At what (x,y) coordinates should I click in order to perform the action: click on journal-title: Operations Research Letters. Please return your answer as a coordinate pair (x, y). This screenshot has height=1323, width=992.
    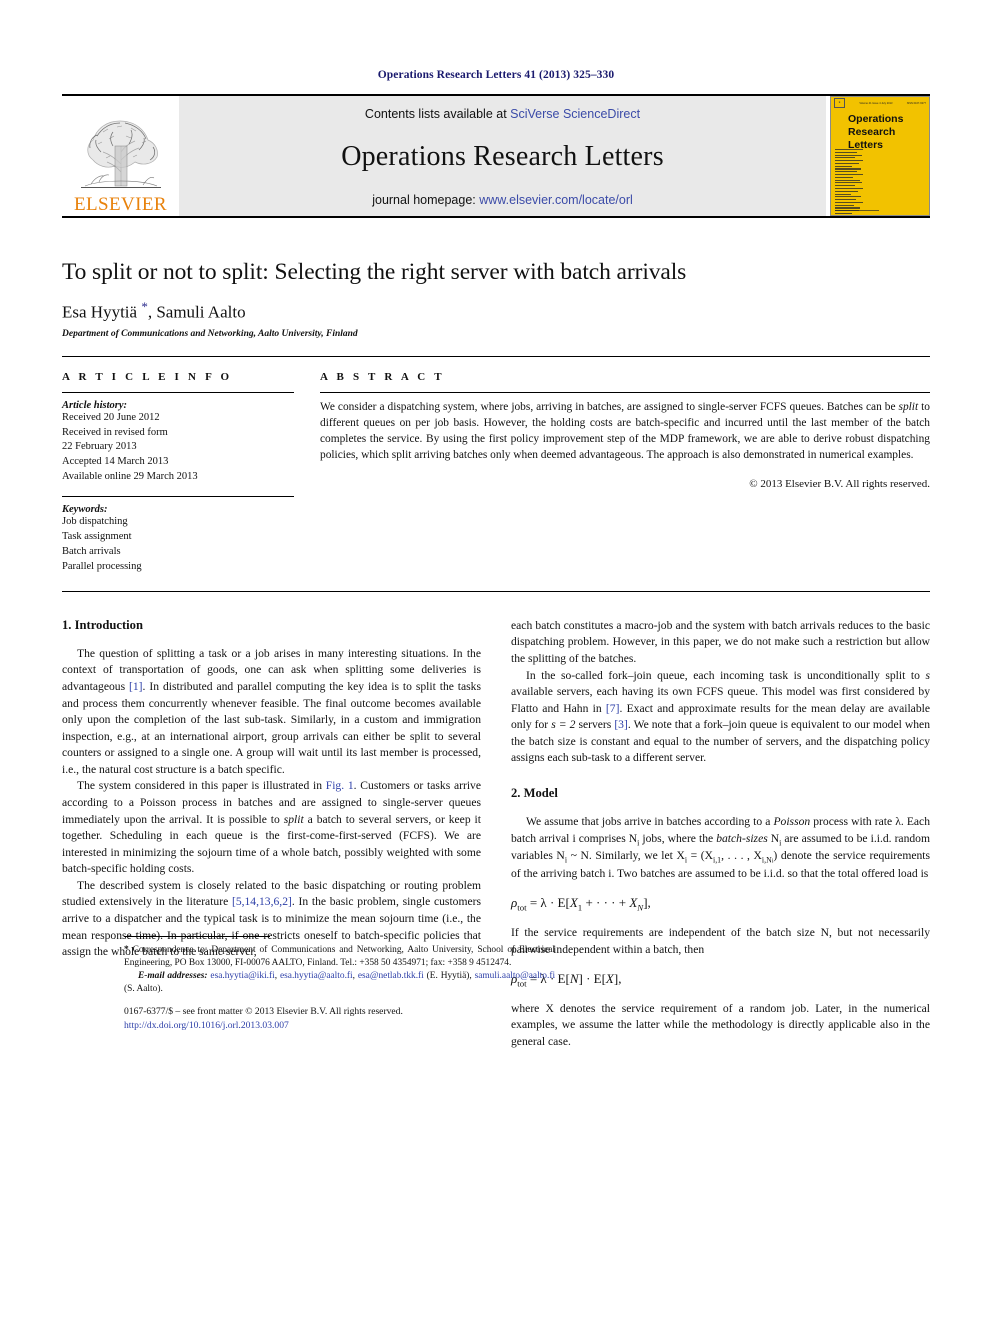
    Looking at the image, I should click on (502, 156).